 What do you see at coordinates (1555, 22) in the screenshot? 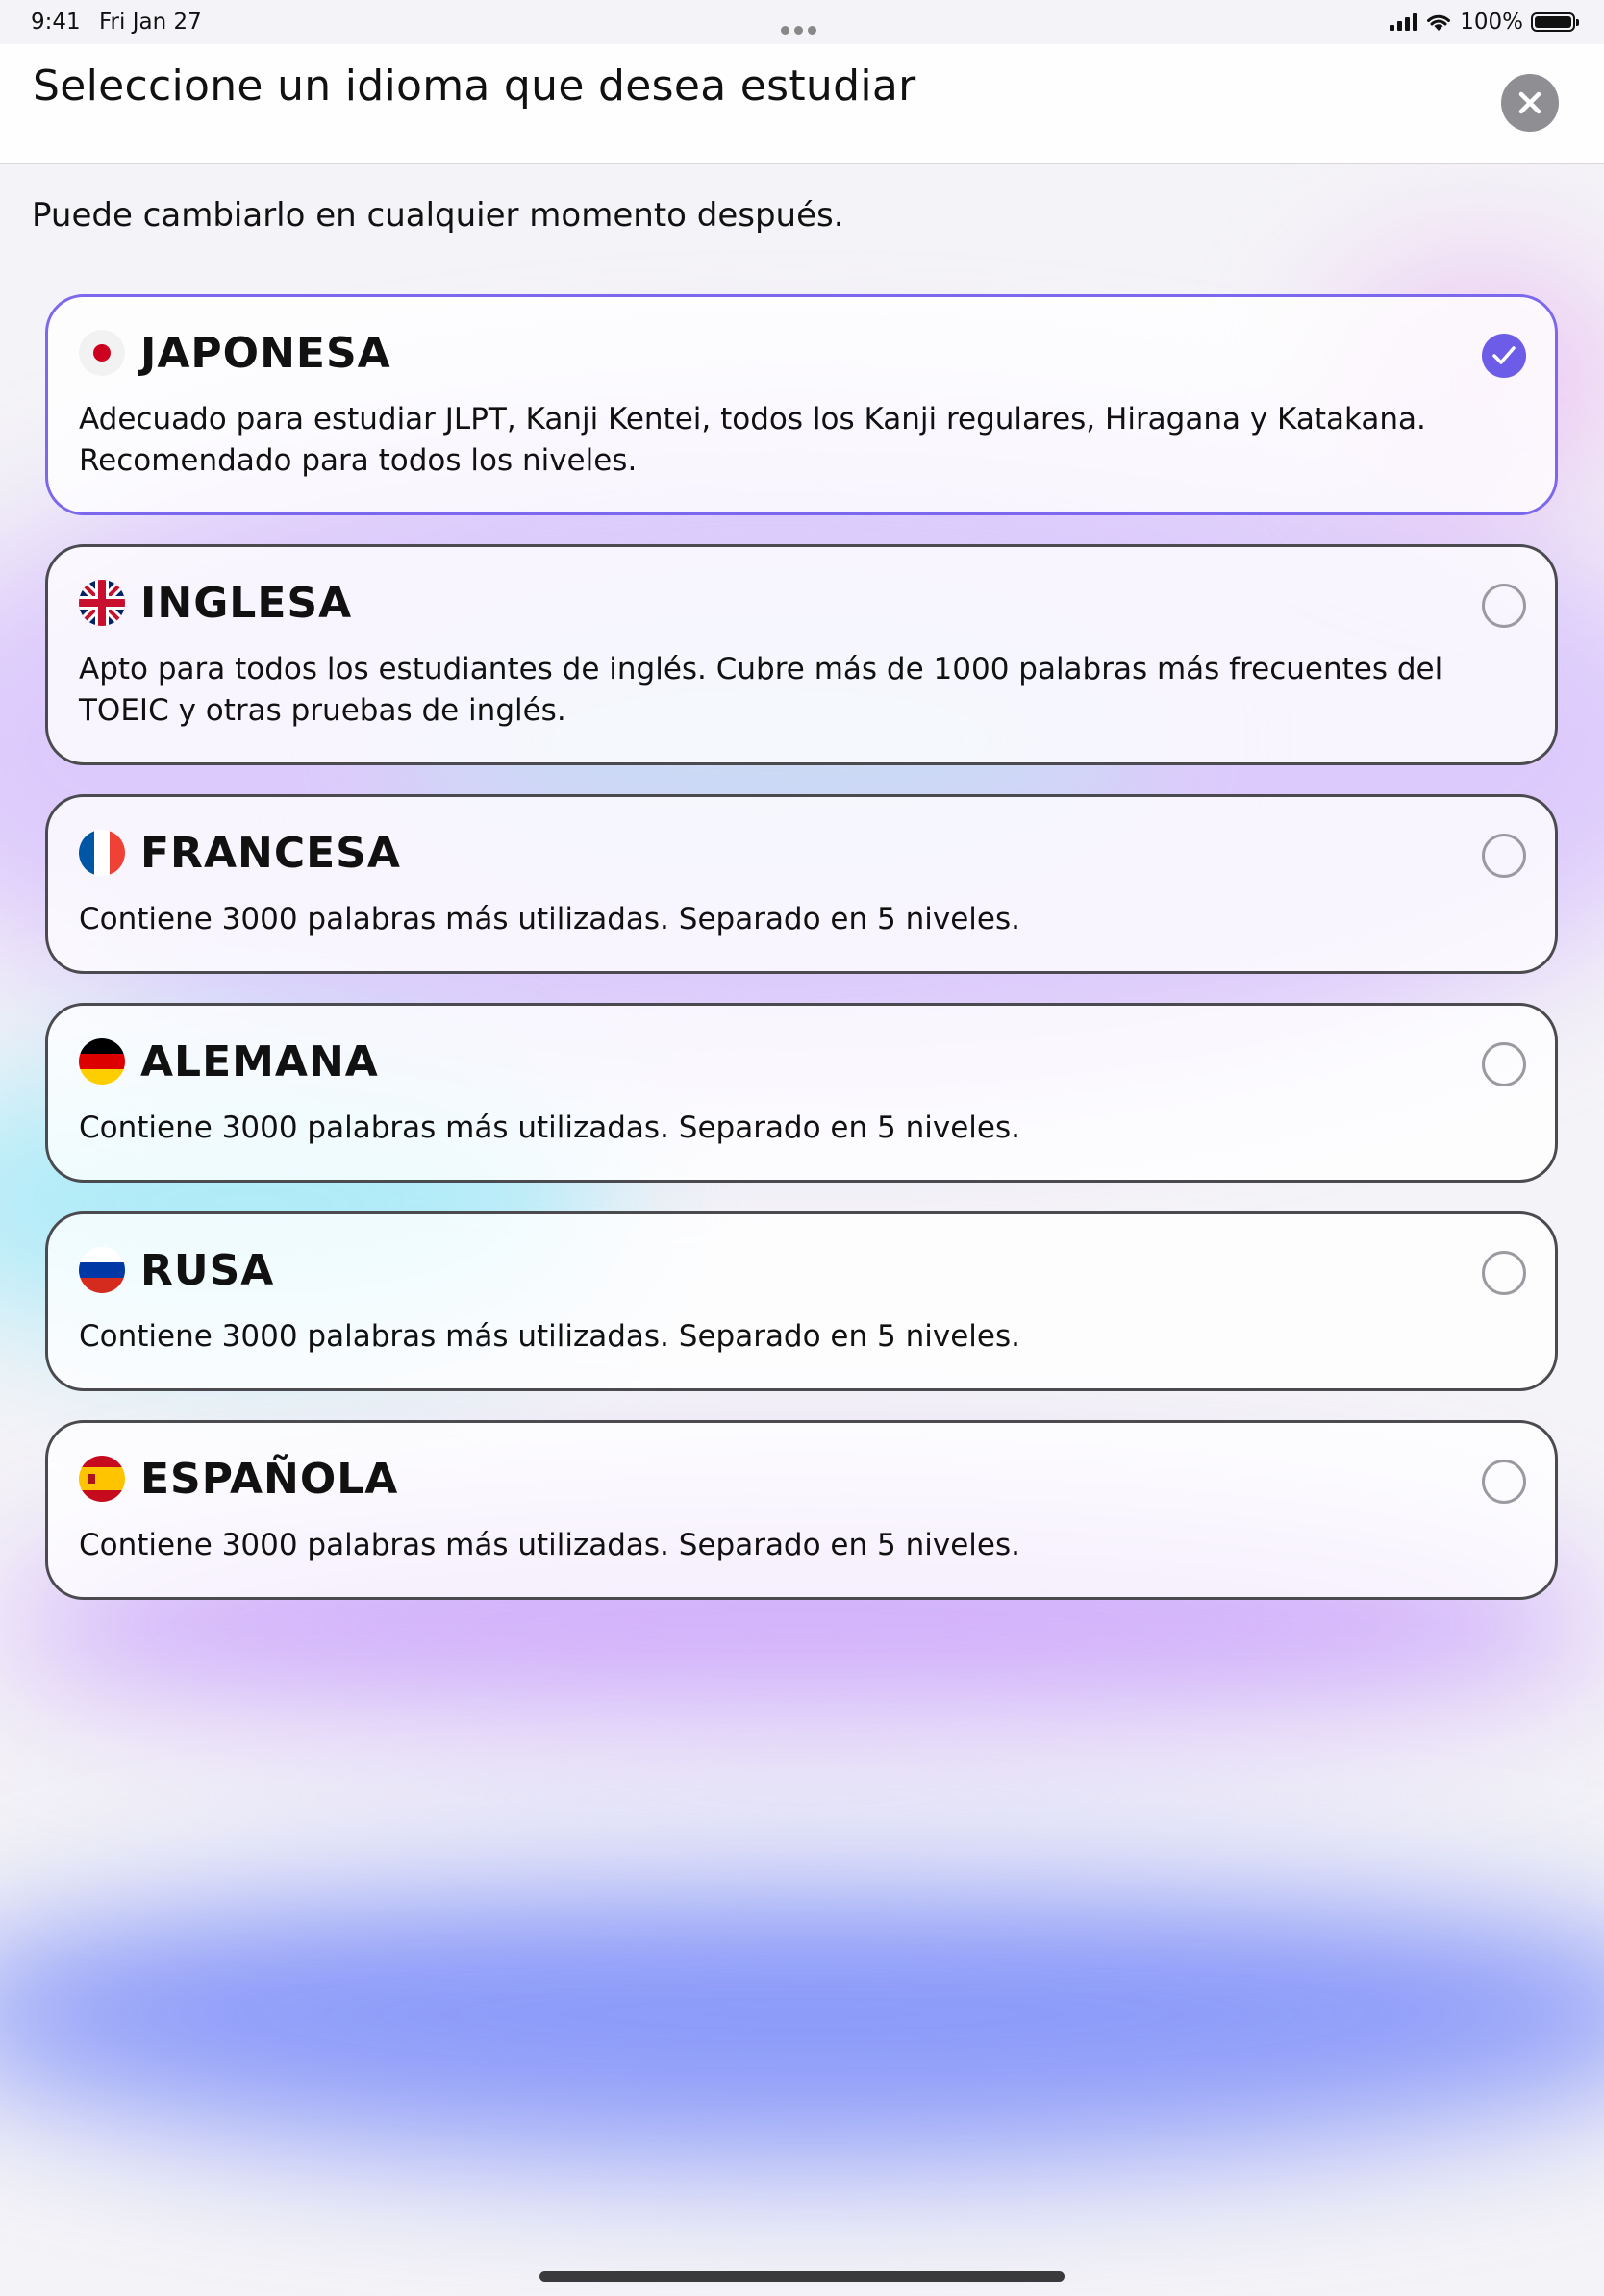
I see `battery-icon` at bounding box center [1555, 22].